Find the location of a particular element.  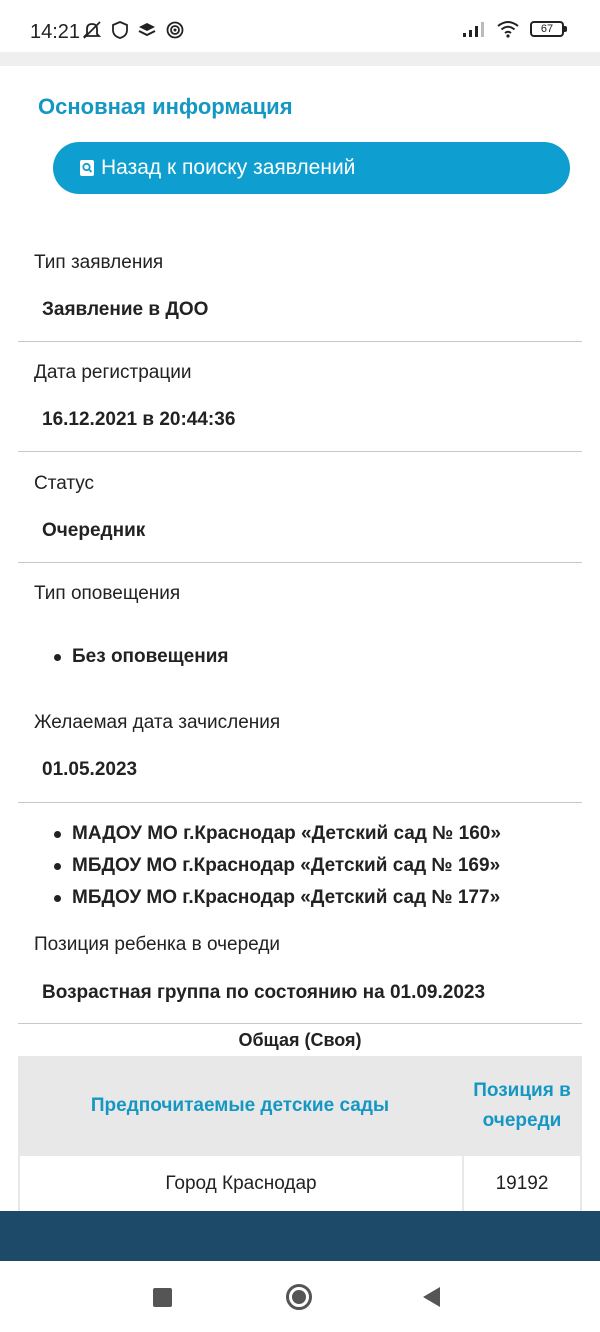

list-item: МБДОУ МО г.Краснодар «Детский сад № 177» is located at coordinates (277, 898).